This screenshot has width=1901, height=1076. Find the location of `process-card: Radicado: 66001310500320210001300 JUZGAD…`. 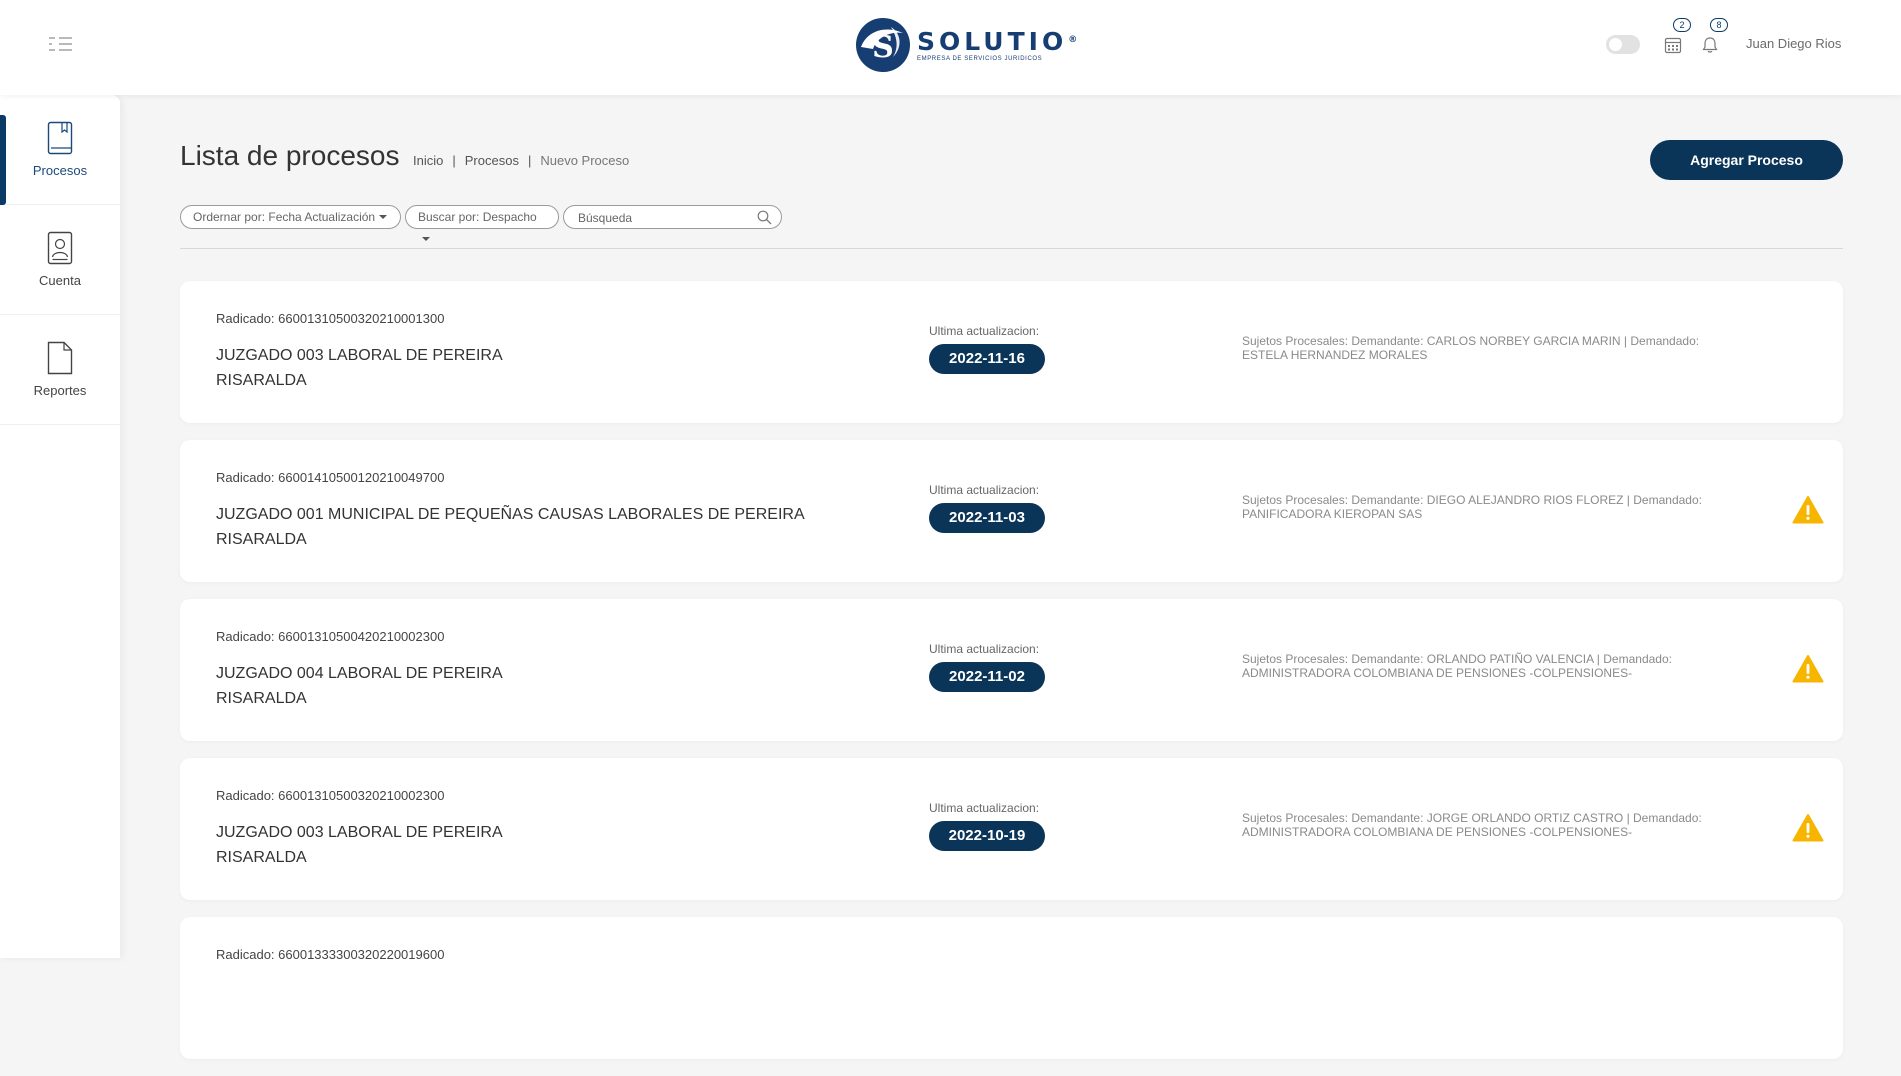

process-card: Radicado: 66001310500320210001300 JUZGAD… is located at coordinates (1011, 352).